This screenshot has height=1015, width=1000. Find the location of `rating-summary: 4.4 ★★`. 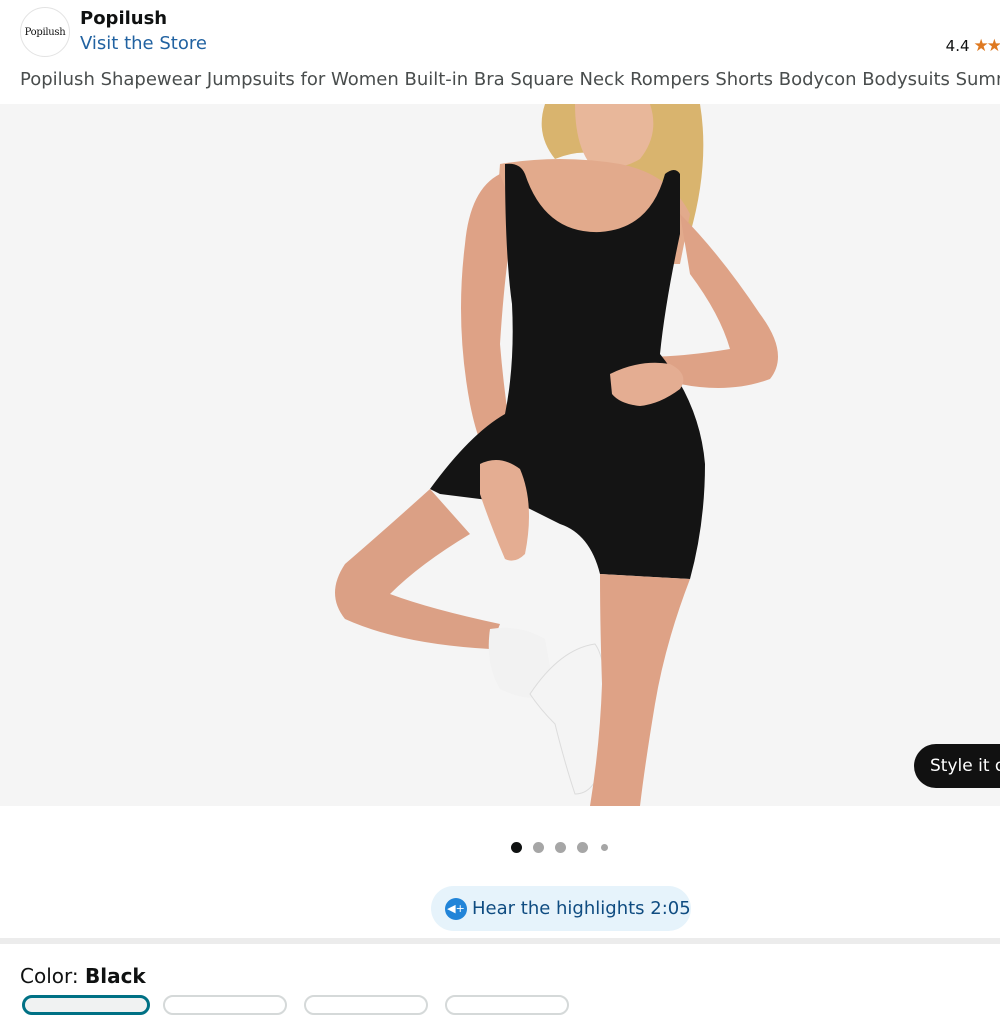

rating-summary: 4.4 ★★ is located at coordinates (973, 46).